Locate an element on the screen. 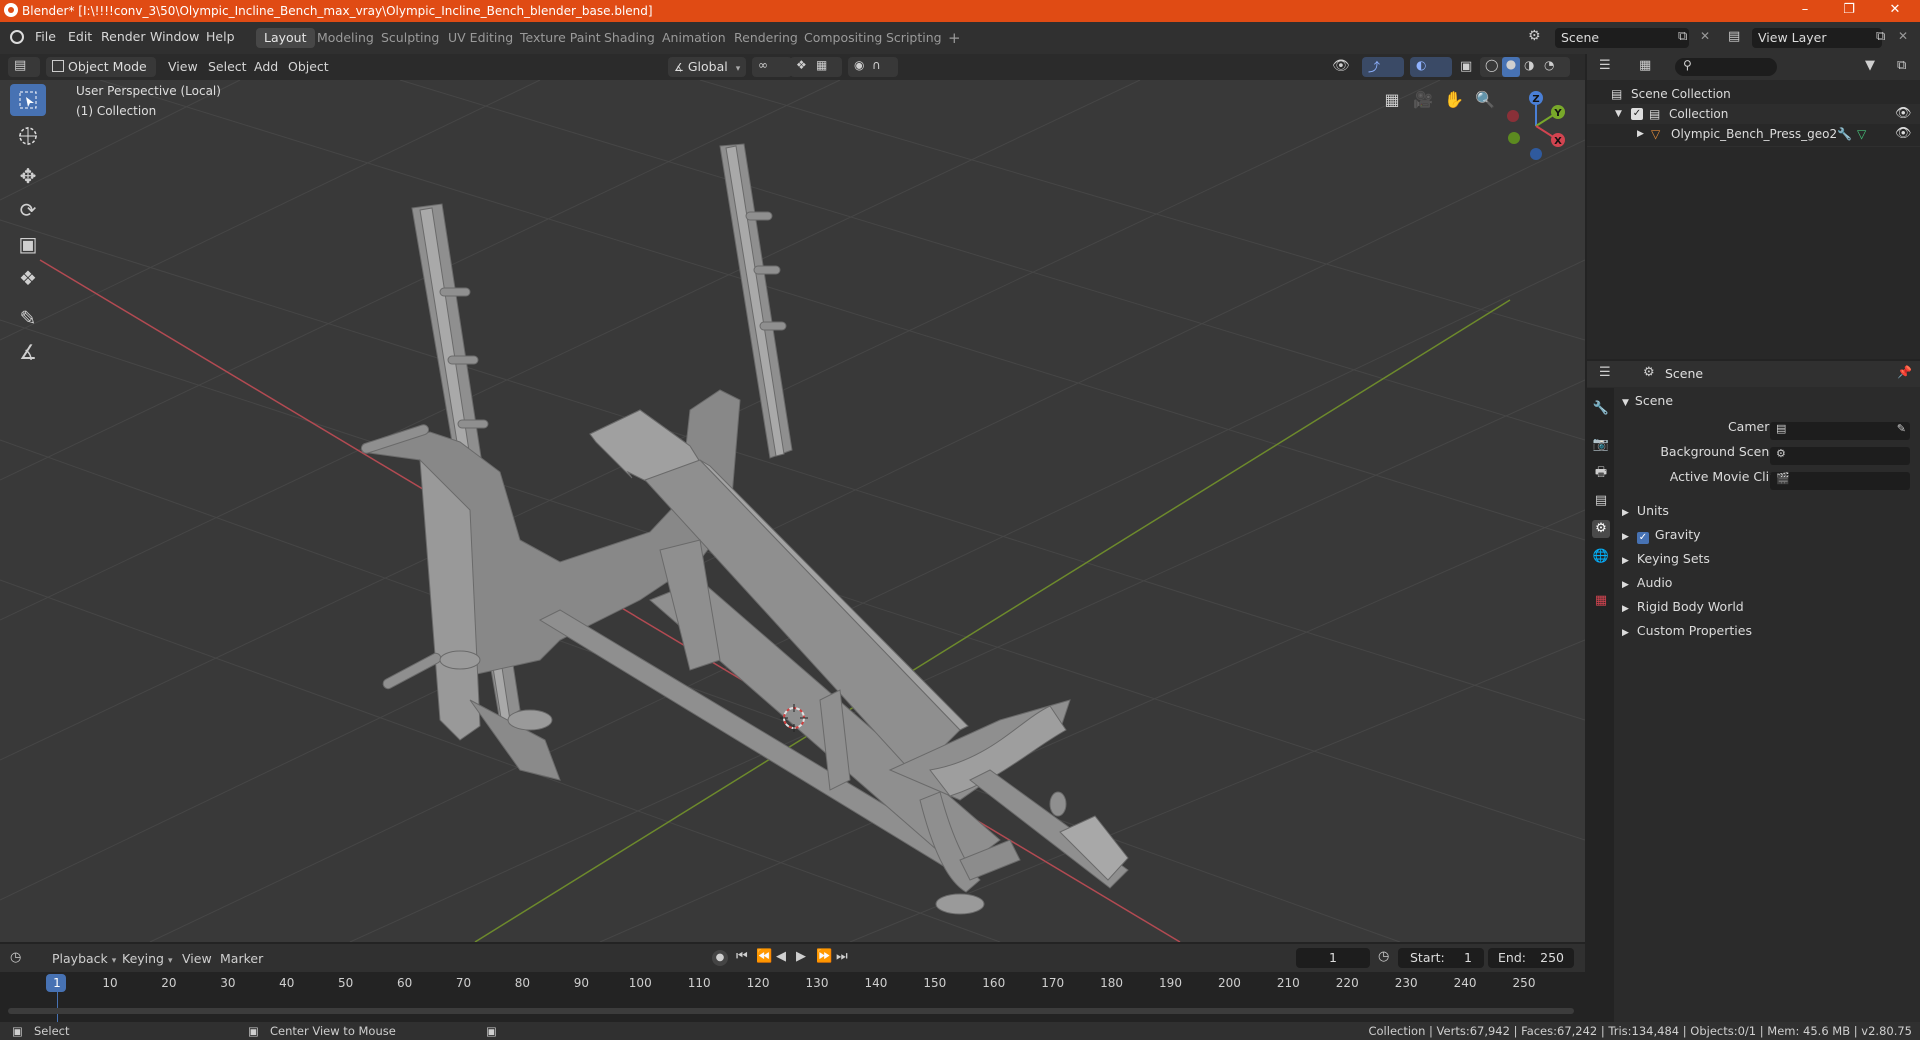 This screenshot has height=1040, width=1920. menu-window: Window is located at coordinates (174, 36).